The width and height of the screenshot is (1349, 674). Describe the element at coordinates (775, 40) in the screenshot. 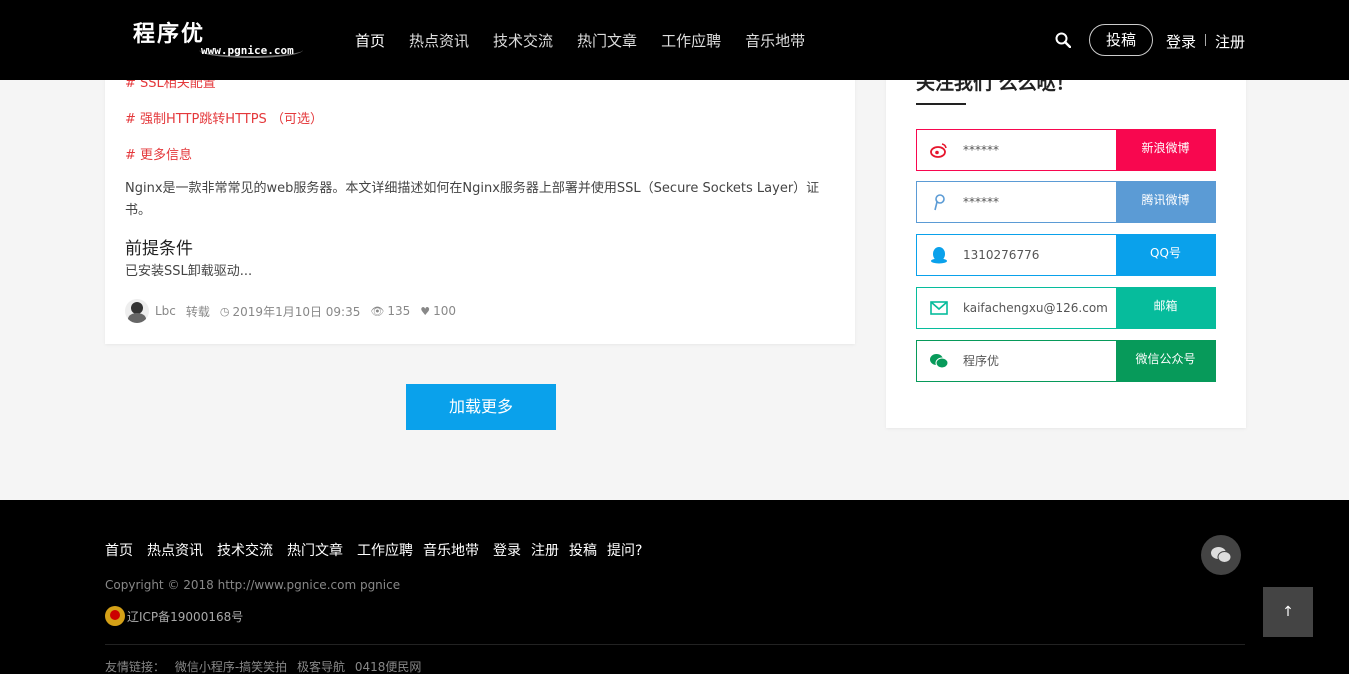

I see `nav-item-music: 音乐地带` at that location.